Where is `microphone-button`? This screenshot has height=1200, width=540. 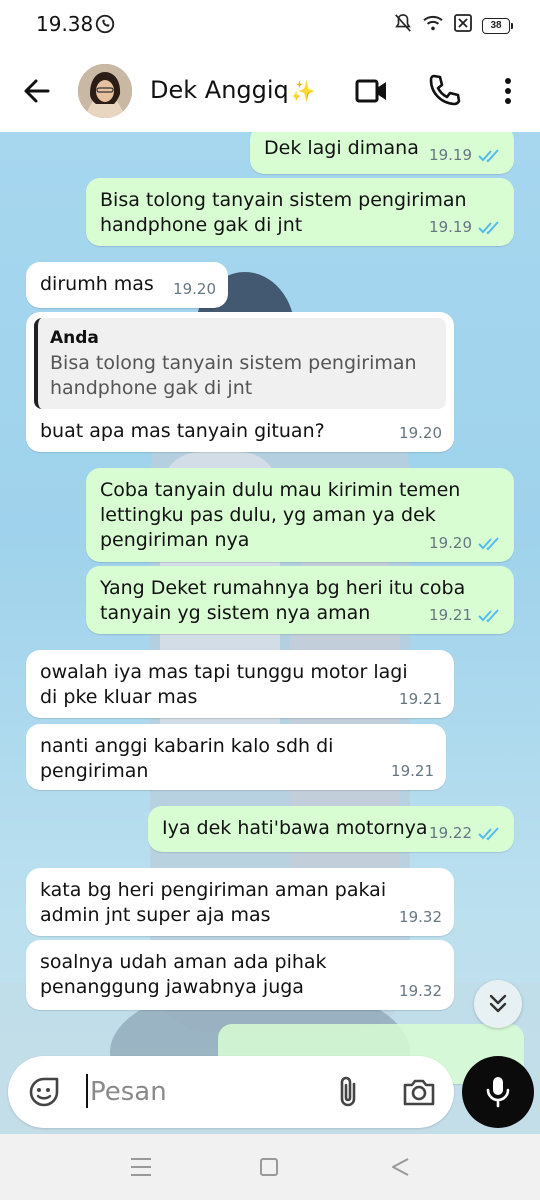 microphone-button is located at coordinates (498, 1092).